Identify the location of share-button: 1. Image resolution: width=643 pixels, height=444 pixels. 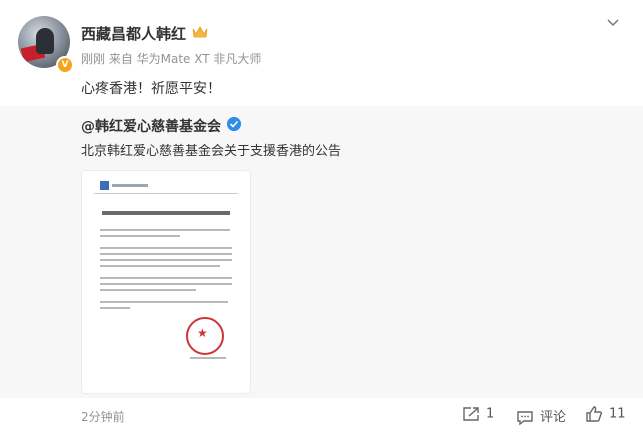
(478, 414).